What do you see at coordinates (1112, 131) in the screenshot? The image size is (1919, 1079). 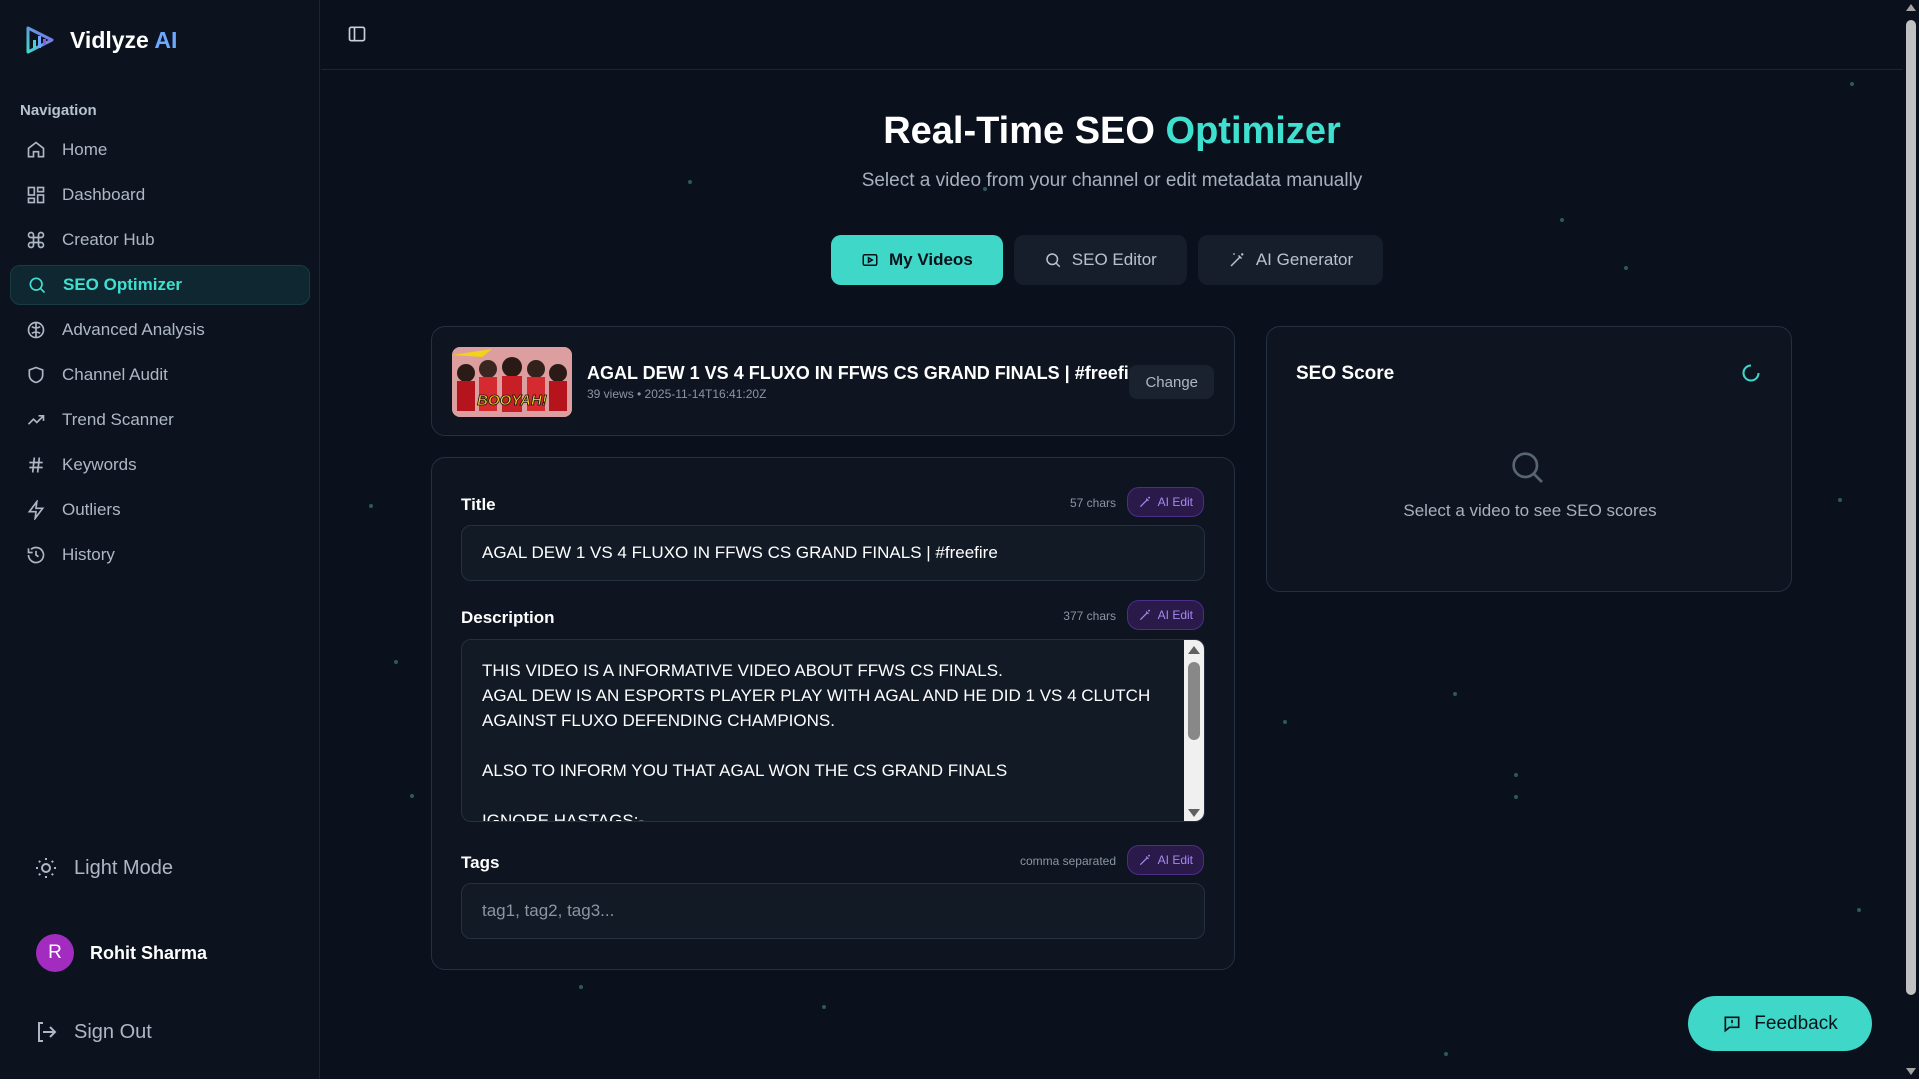 I see `page-title: Real-Time SEO Optimizer` at bounding box center [1112, 131].